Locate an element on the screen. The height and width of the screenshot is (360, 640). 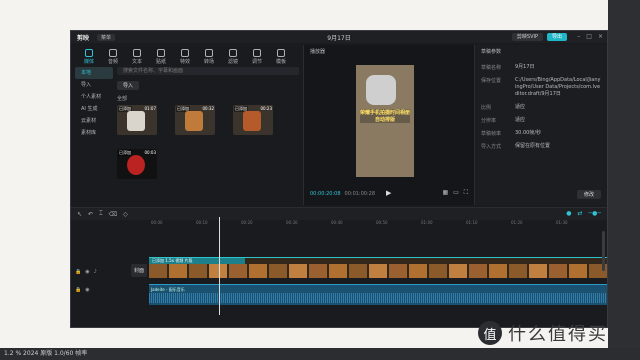
playhead is located at coordinates (219, 266).